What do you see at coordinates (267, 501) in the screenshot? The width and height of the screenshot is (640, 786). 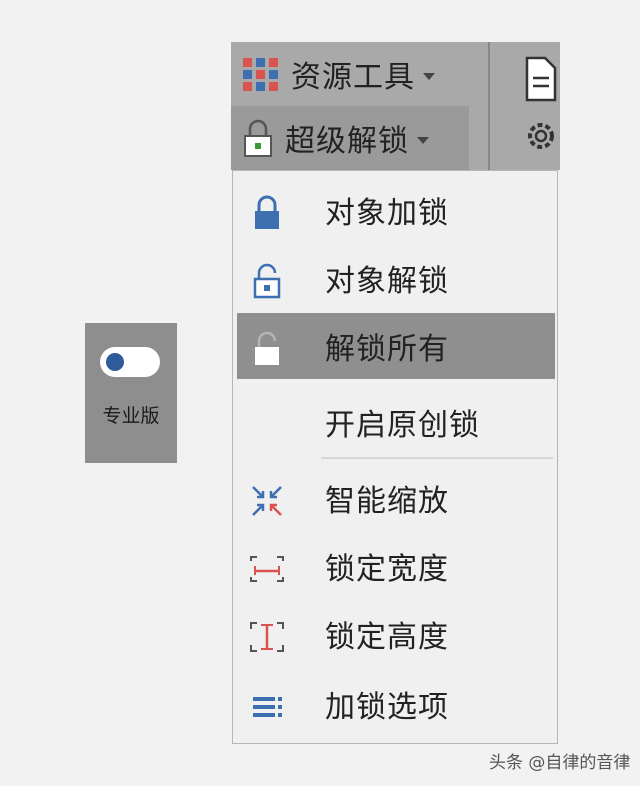 I see `smart-zoom-icon` at bounding box center [267, 501].